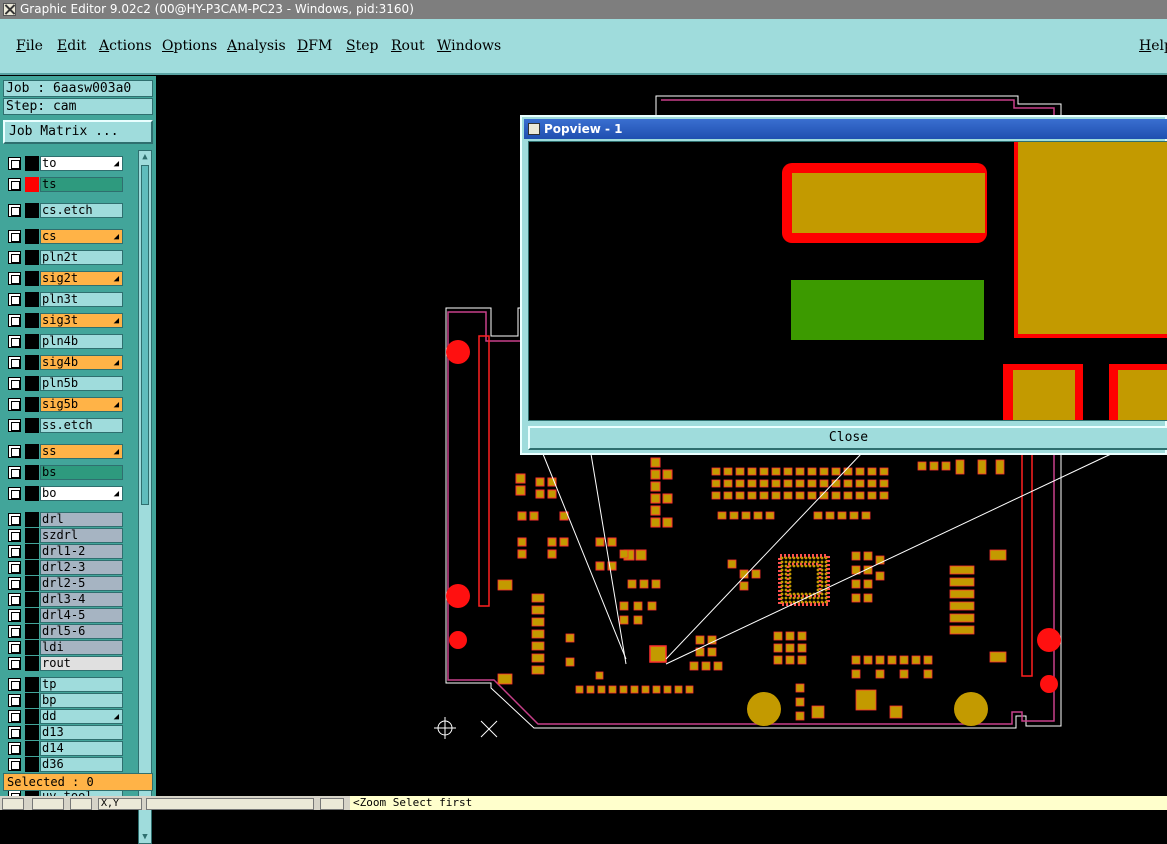  What do you see at coordinates (70, 425) in the screenshot?
I see `layer-row: ss.etch` at bounding box center [70, 425].